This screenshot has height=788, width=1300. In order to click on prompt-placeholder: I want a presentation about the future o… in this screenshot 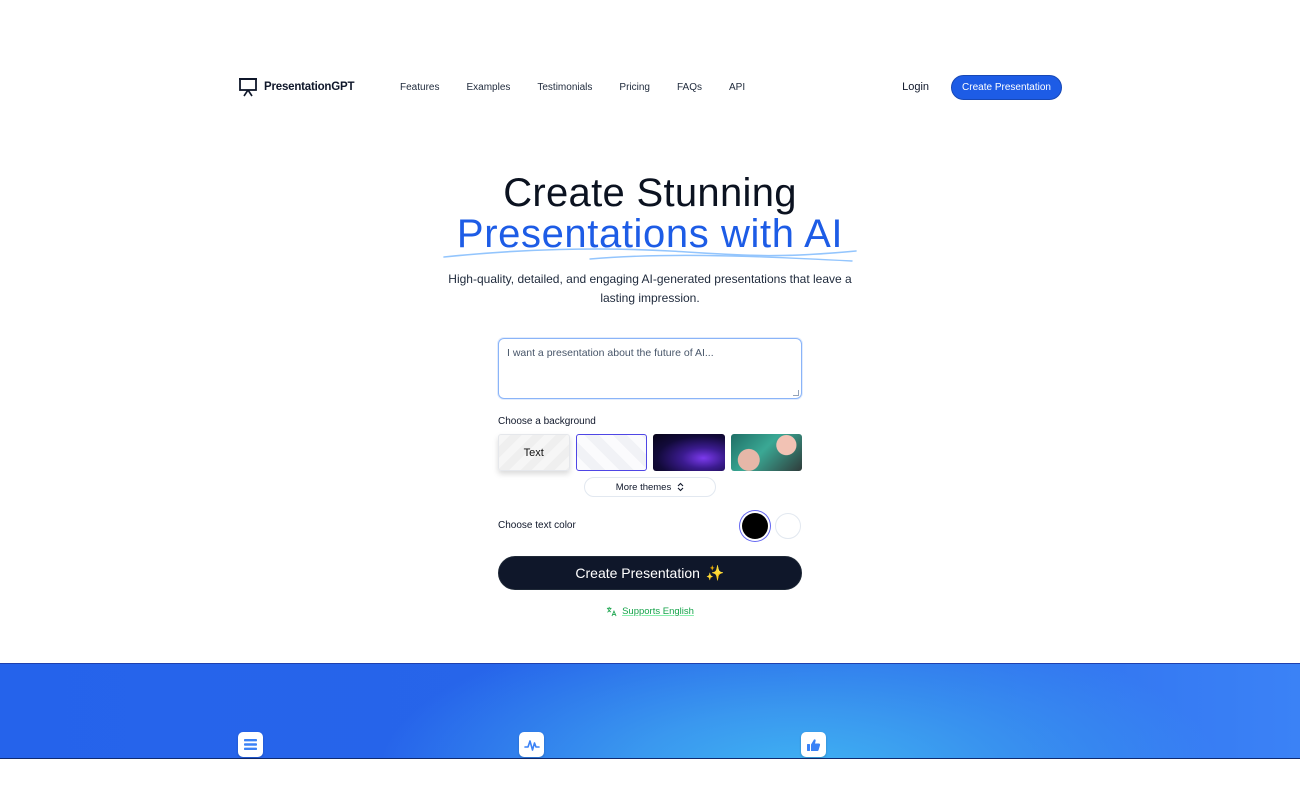, I will do `click(610, 353)`.